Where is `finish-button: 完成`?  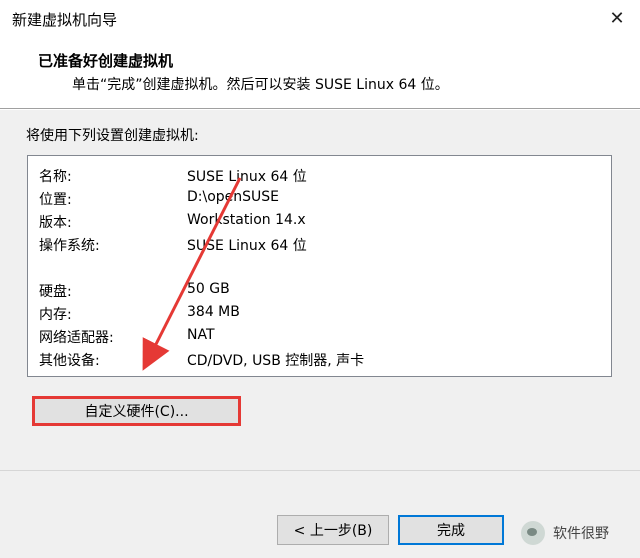
finish-button: 完成 is located at coordinates (451, 530).